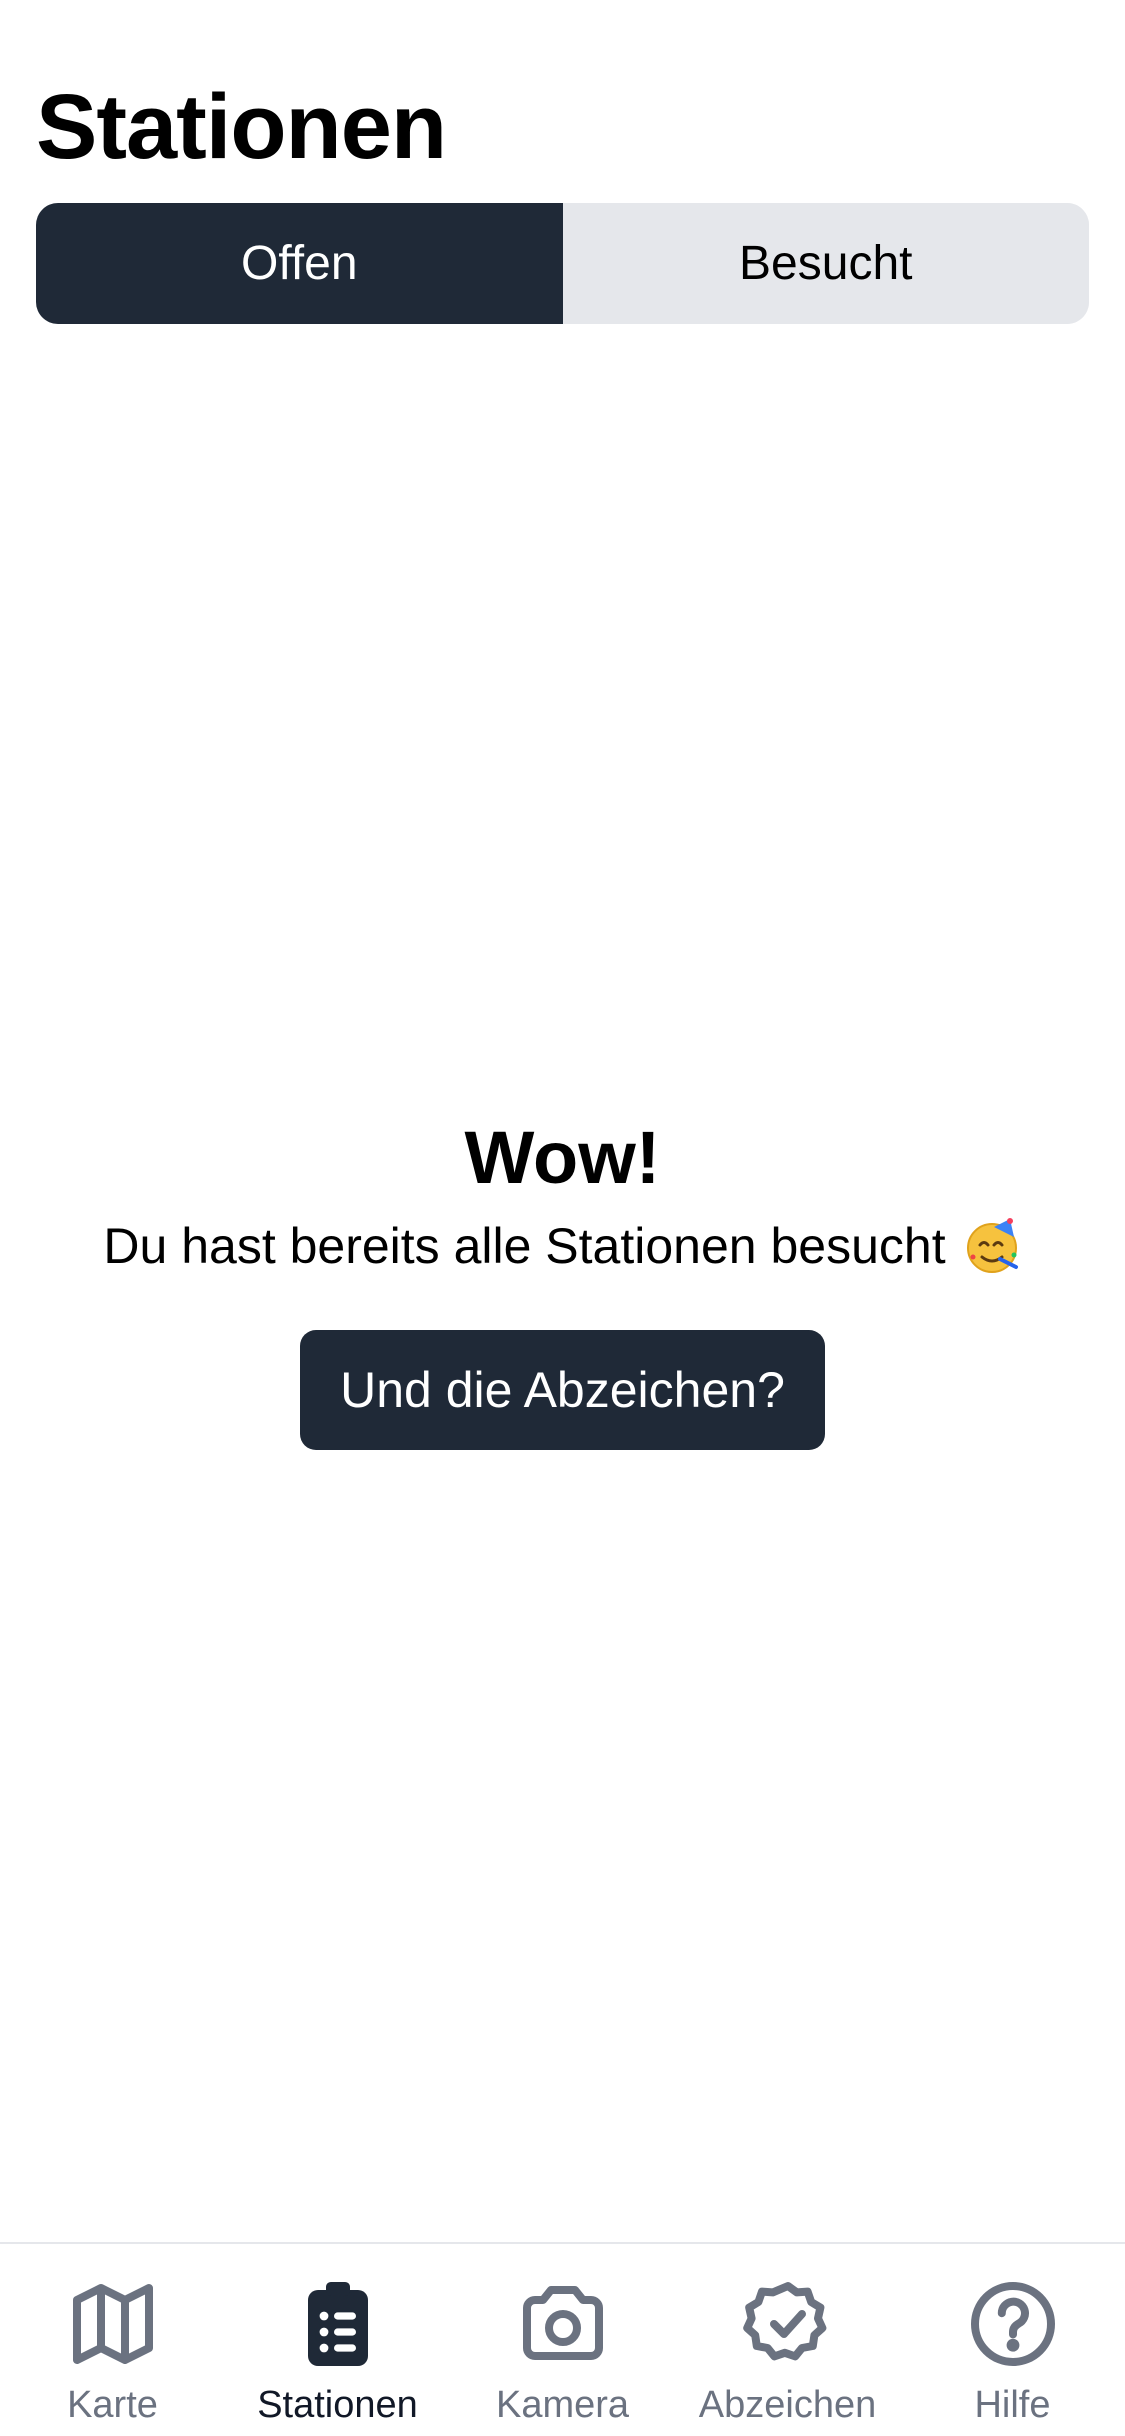 This screenshot has width=1125, height=2436. Describe the element at coordinates (1013, 2324) in the screenshot. I see `question-circle-icon` at that location.